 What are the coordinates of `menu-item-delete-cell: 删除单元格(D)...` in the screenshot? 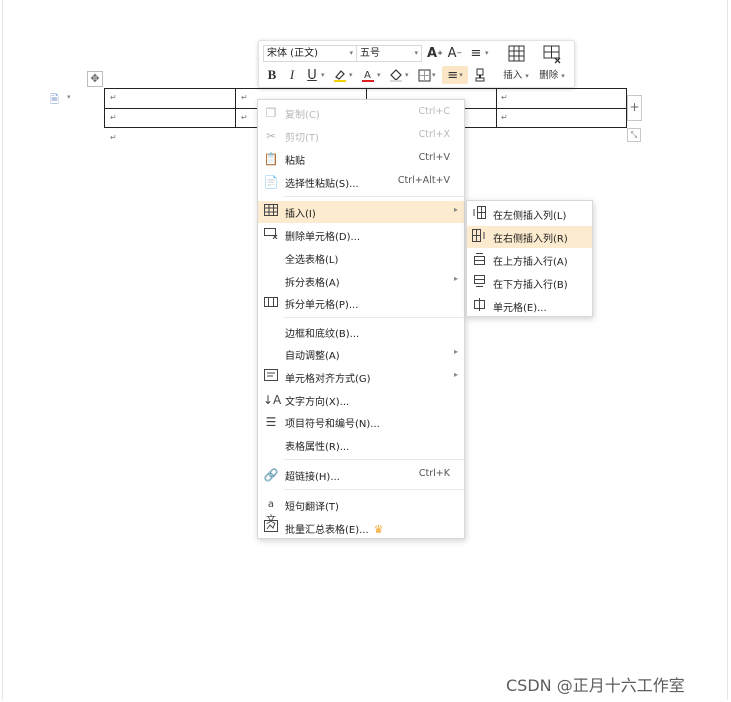 It's located at (361, 235).